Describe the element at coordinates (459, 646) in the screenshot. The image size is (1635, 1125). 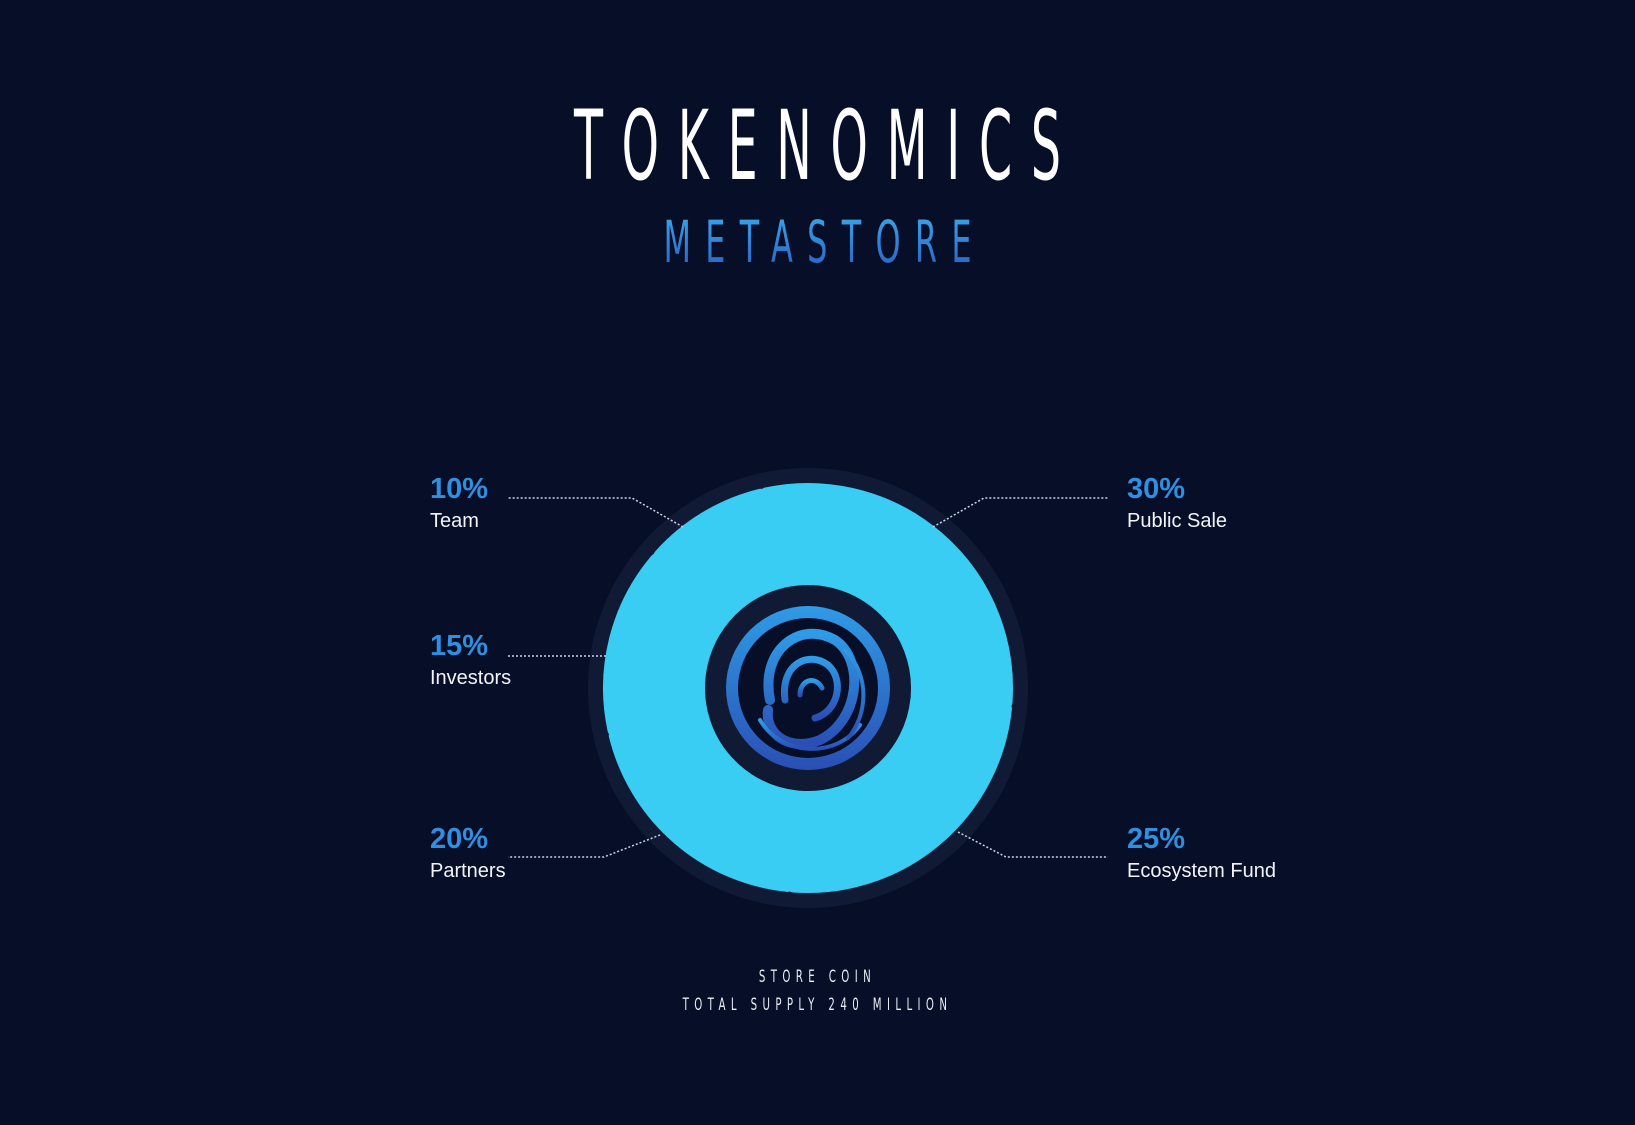
I see `legend-percent: 15%` at that location.